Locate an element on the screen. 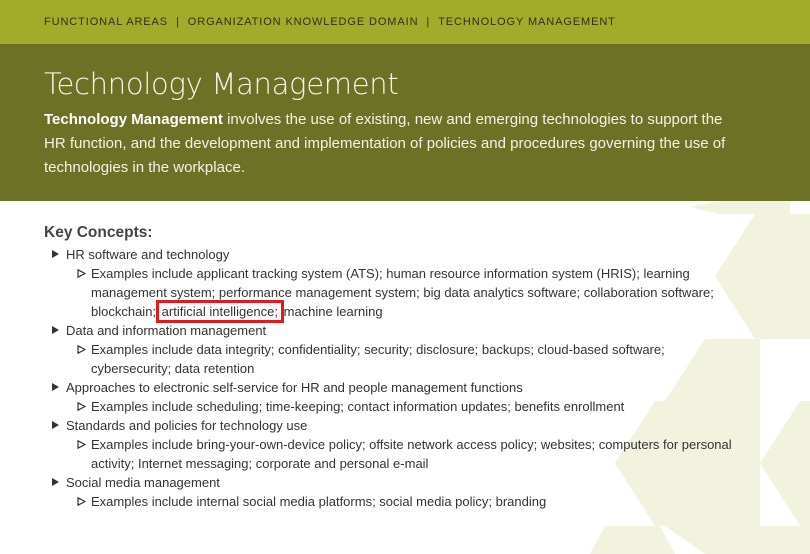 The width and height of the screenshot is (810, 554). concept-label: Data and information management is located at coordinates (166, 330).